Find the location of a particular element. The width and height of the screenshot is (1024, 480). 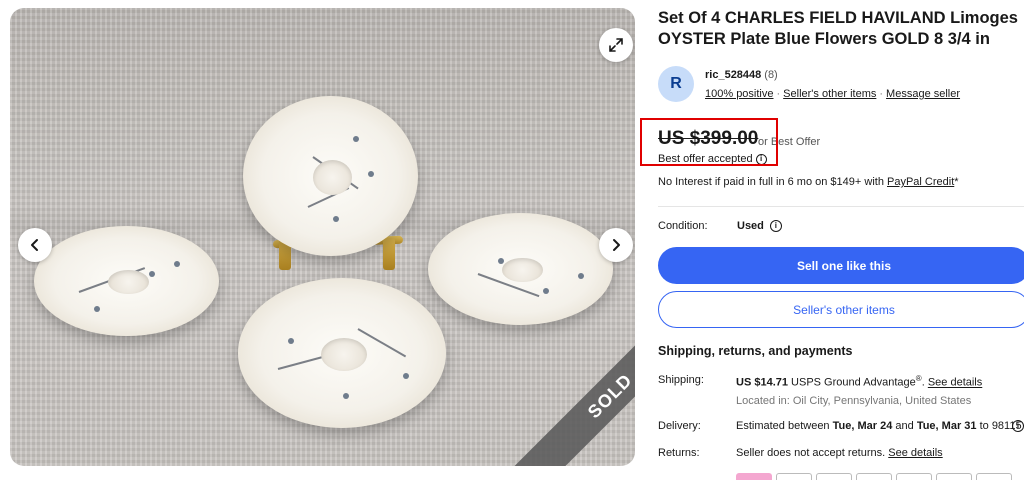

condition-label: Condition: is located at coordinates (683, 226).